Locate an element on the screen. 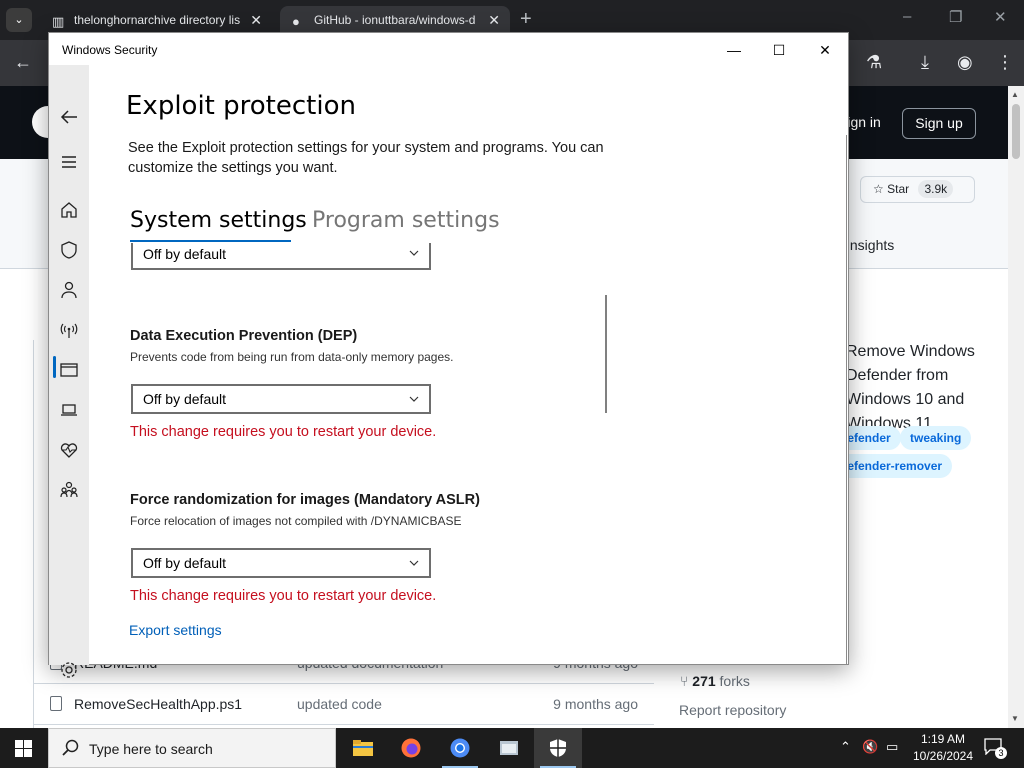 The height and width of the screenshot is (768, 1024). firefox-icon is located at coordinates (411, 748).